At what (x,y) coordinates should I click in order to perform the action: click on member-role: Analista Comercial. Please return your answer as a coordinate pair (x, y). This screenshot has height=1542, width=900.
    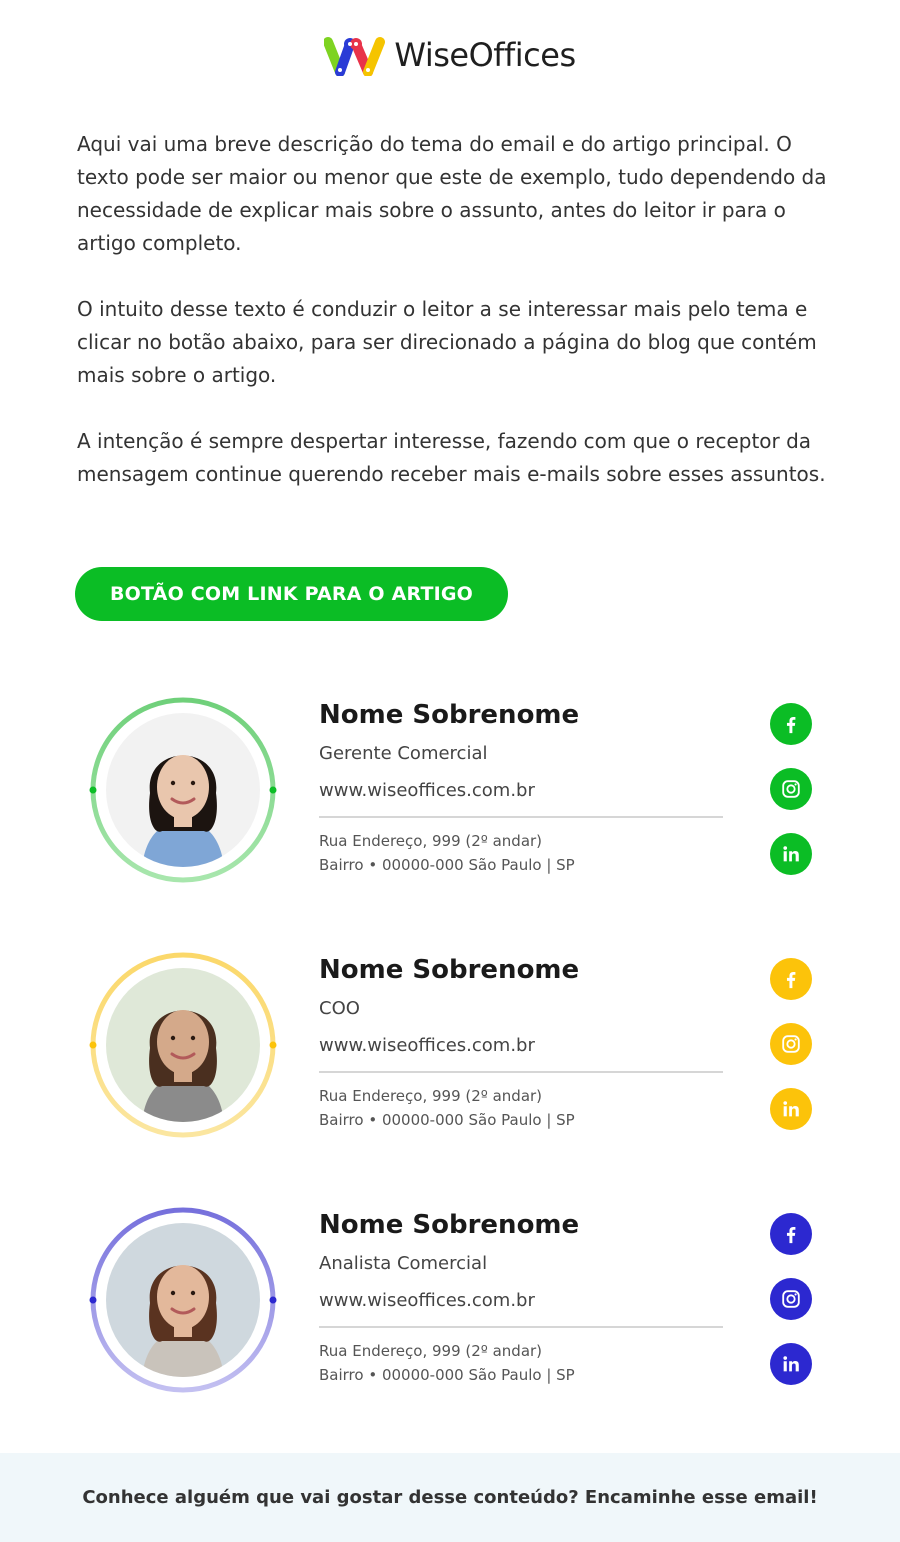
    Looking at the image, I should click on (403, 1263).